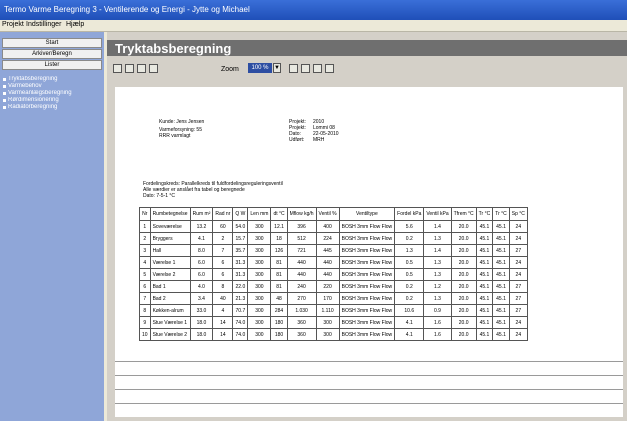 The image size is (627, 421). Describe the element at coordinates (240, 214) in the screenshot. I see `column-header: Q W` at that location.